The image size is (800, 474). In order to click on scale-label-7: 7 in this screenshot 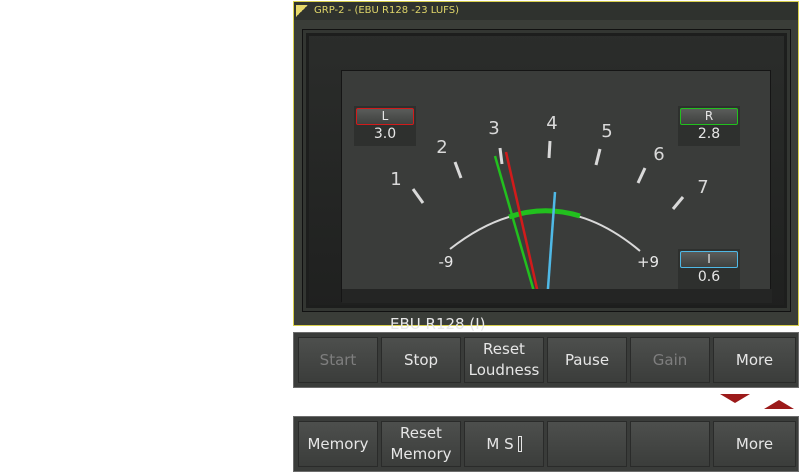, I will do `click(702, 187)`.